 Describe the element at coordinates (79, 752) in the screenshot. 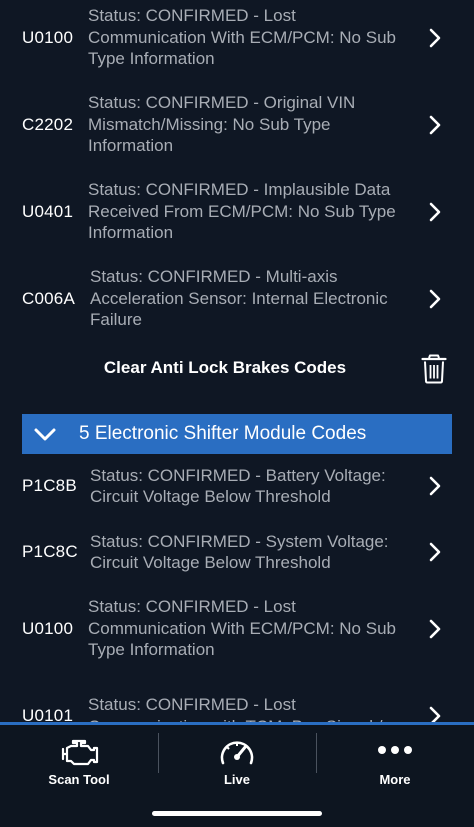

I see `engine-icon` at that location.